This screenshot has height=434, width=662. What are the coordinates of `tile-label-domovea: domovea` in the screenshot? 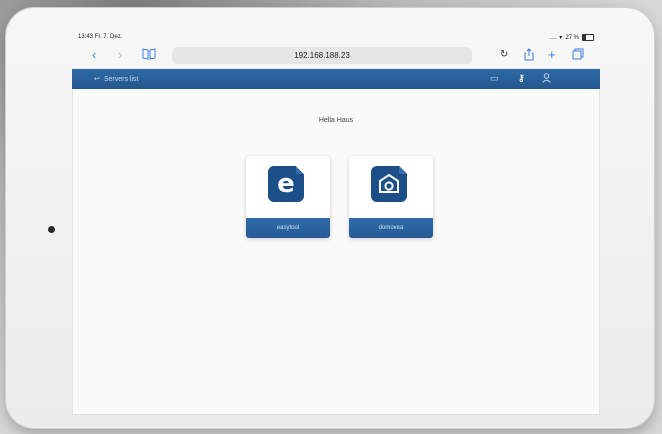 It's located at (391, 228).